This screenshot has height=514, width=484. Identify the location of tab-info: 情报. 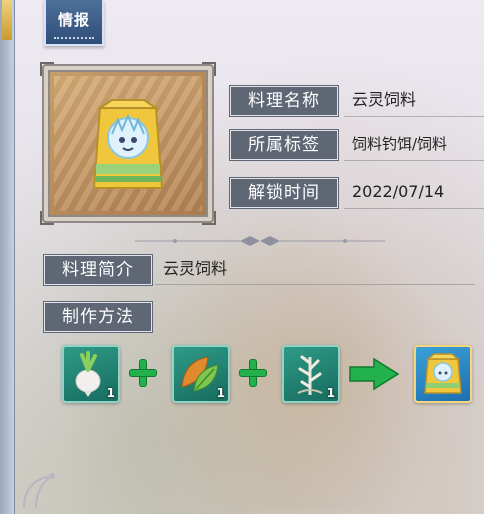
(74, 23).